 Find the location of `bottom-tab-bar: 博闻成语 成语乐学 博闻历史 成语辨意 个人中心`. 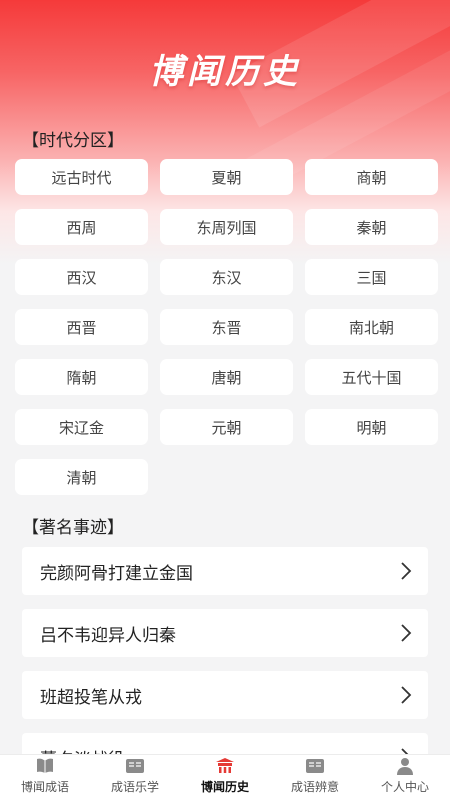

bottom-tab-bar: 博闻成语 成语乐学 博闻历史 成语辨意 个人中心 is located at coordinates (225, 777).